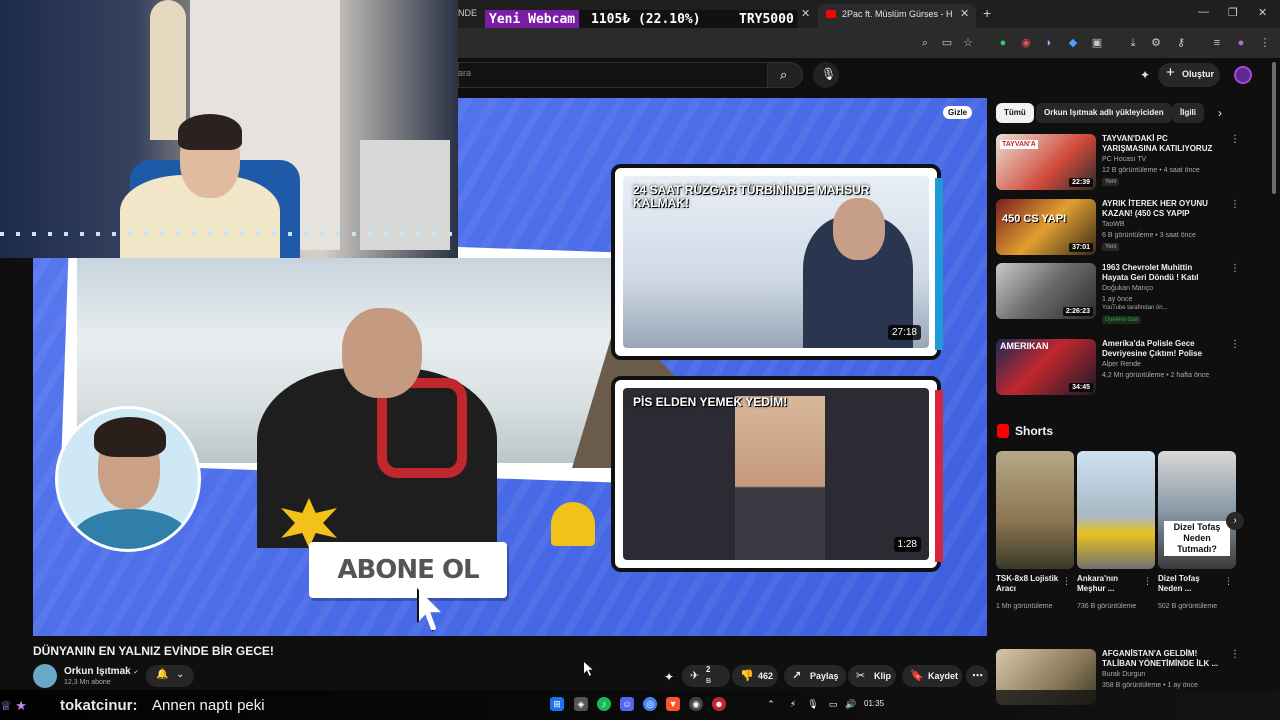  I want to click on more-actions-button: ⋯, so click(977, 676).